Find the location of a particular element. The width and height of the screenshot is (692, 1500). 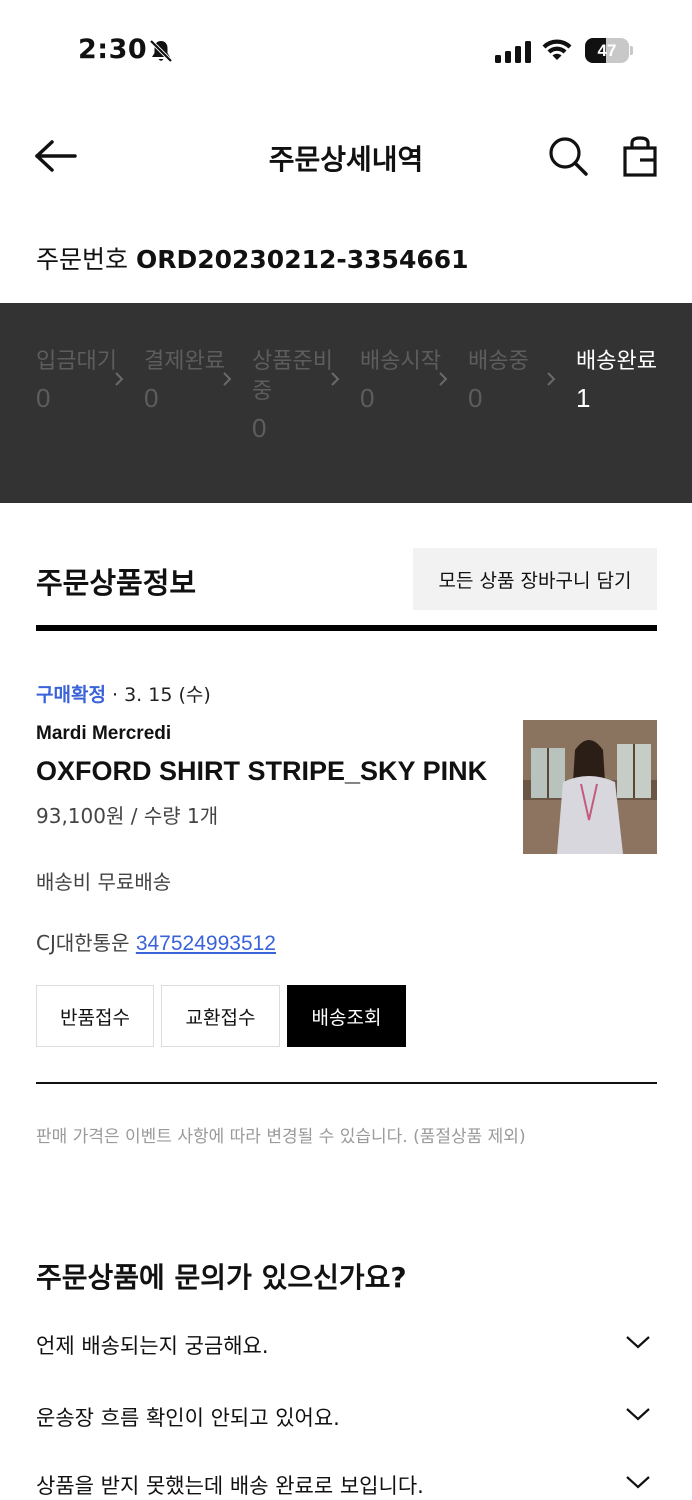

exchange-request-button: 교환접수 is located at coordinates (220, 1016).